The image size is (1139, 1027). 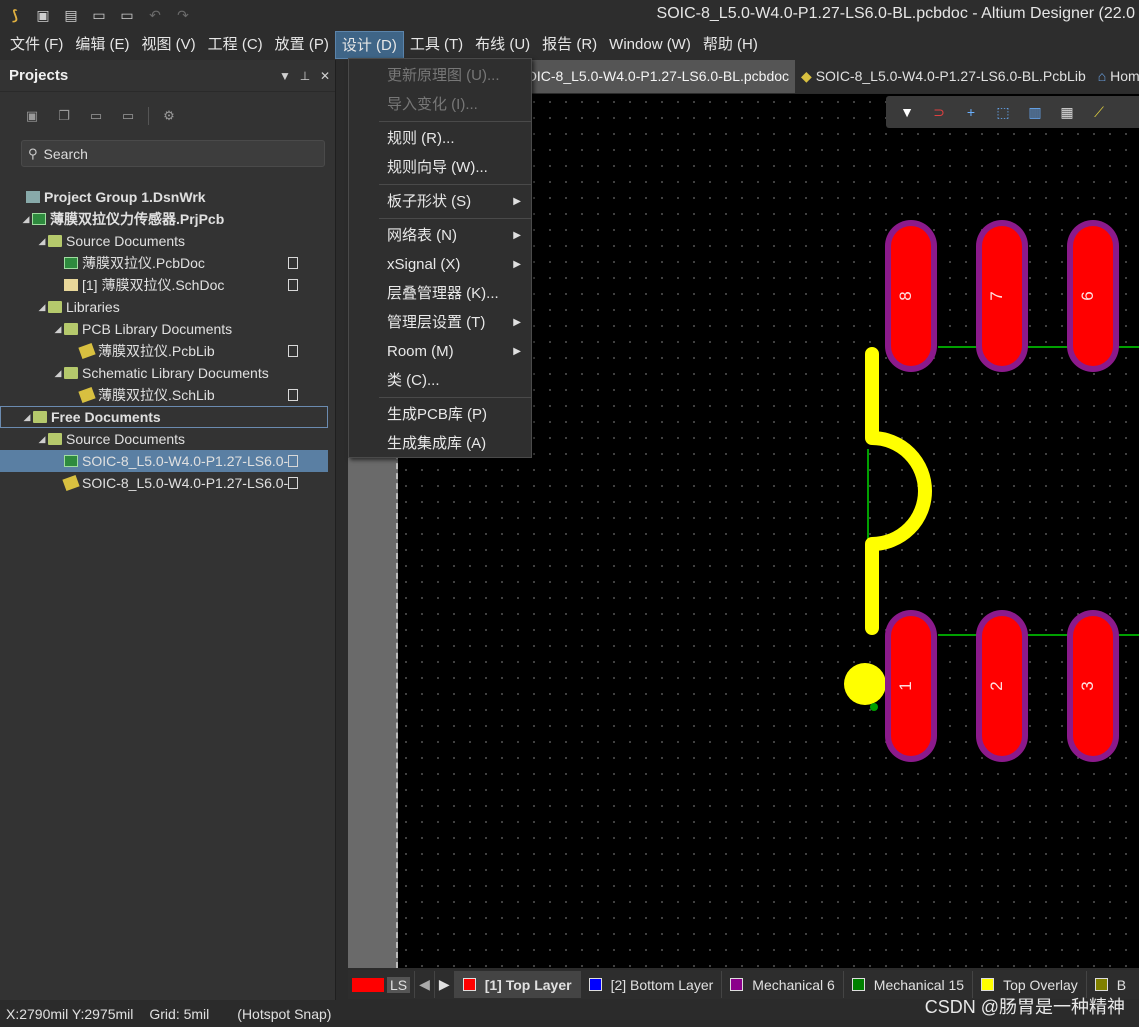 What do you see at coordinates (325, 76) in the screenshot?
I see `close-icon: ✕` at bounding box center [325, 76].